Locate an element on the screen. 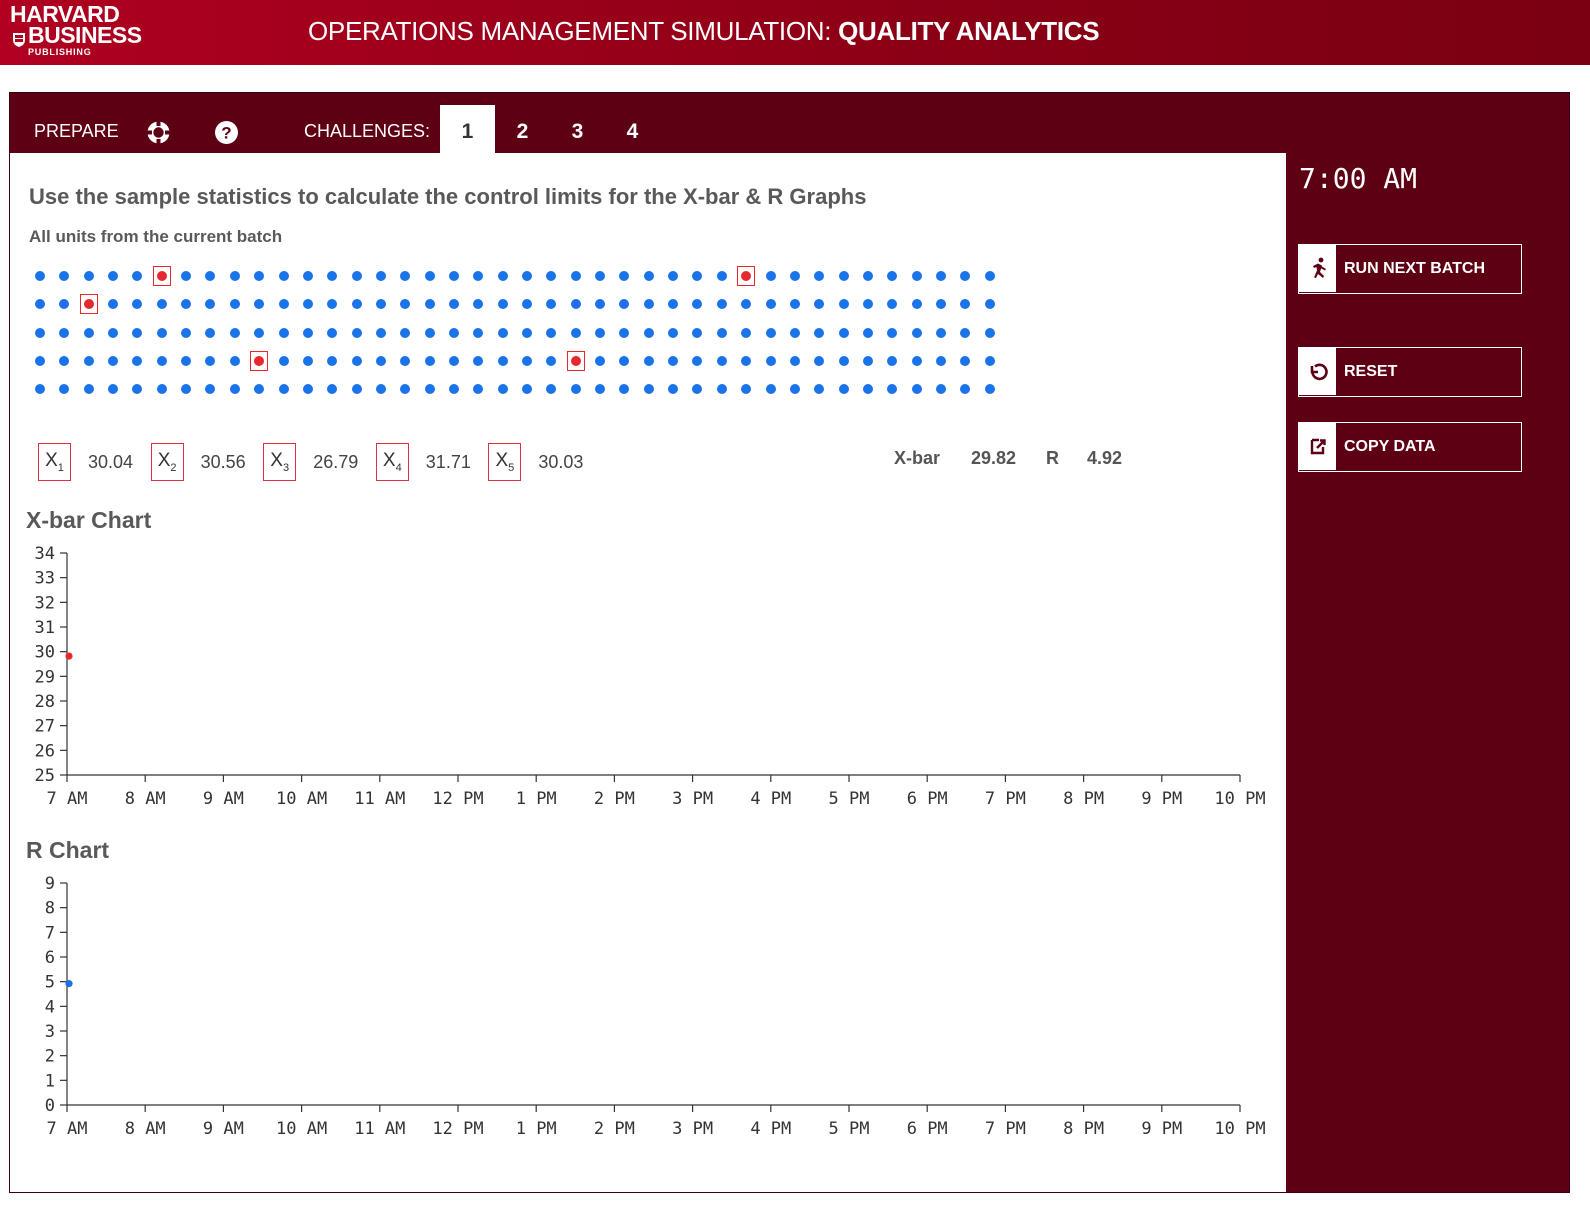 This screenshot has width=1590, height=1220. reset-icon-box is located at coordinates (1317, 371).